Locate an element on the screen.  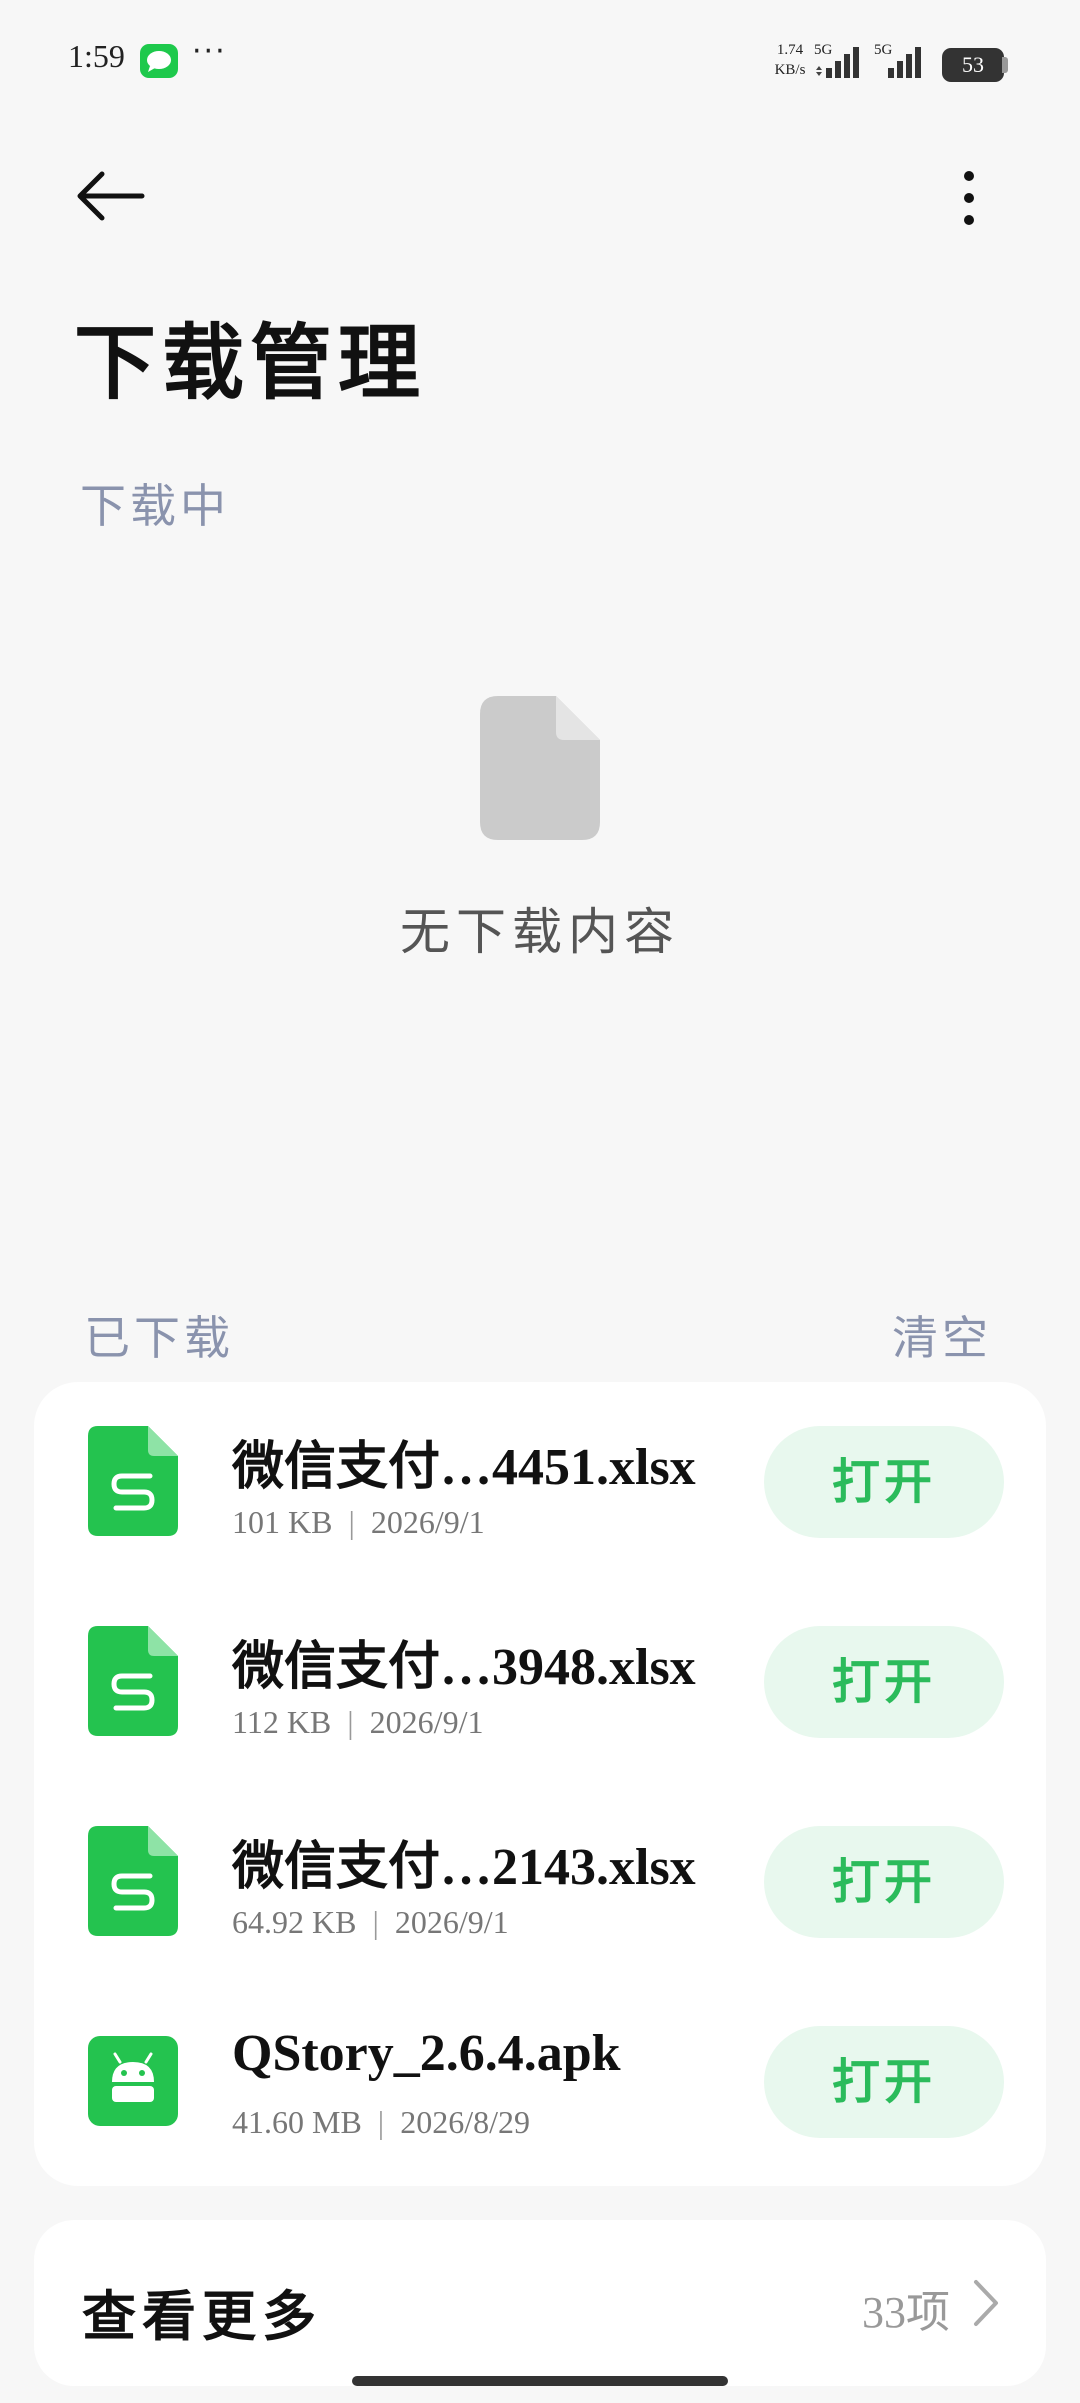
more-notifications-icon: ··· is located at coordinates (209, 51).